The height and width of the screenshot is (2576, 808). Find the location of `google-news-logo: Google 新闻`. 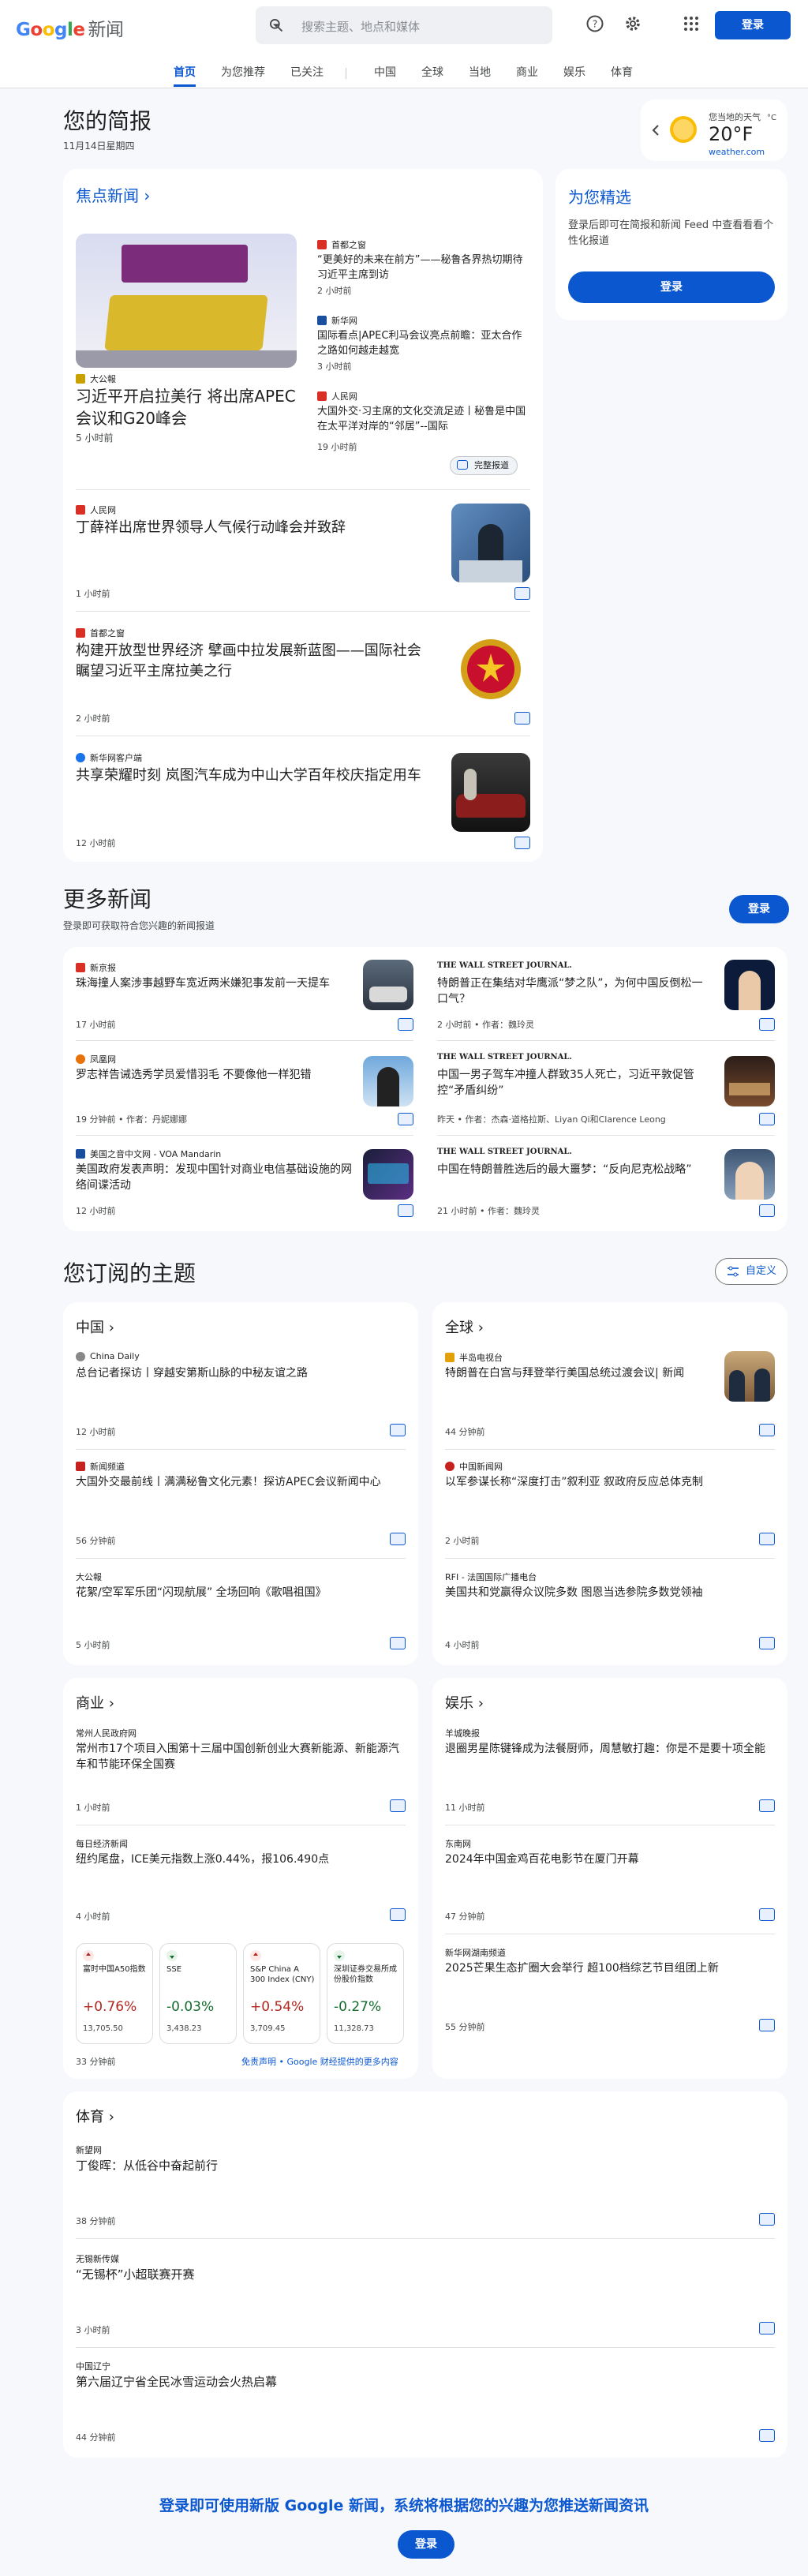

google-news-logo: Google 新闻 is located at coordinates (70, 27).